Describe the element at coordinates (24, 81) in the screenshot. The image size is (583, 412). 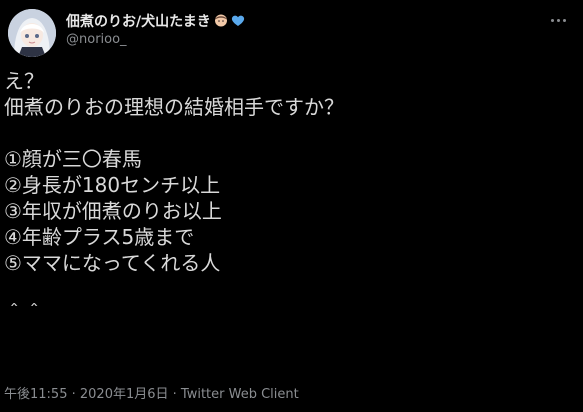
I see `tweet-line: え？` at that location.